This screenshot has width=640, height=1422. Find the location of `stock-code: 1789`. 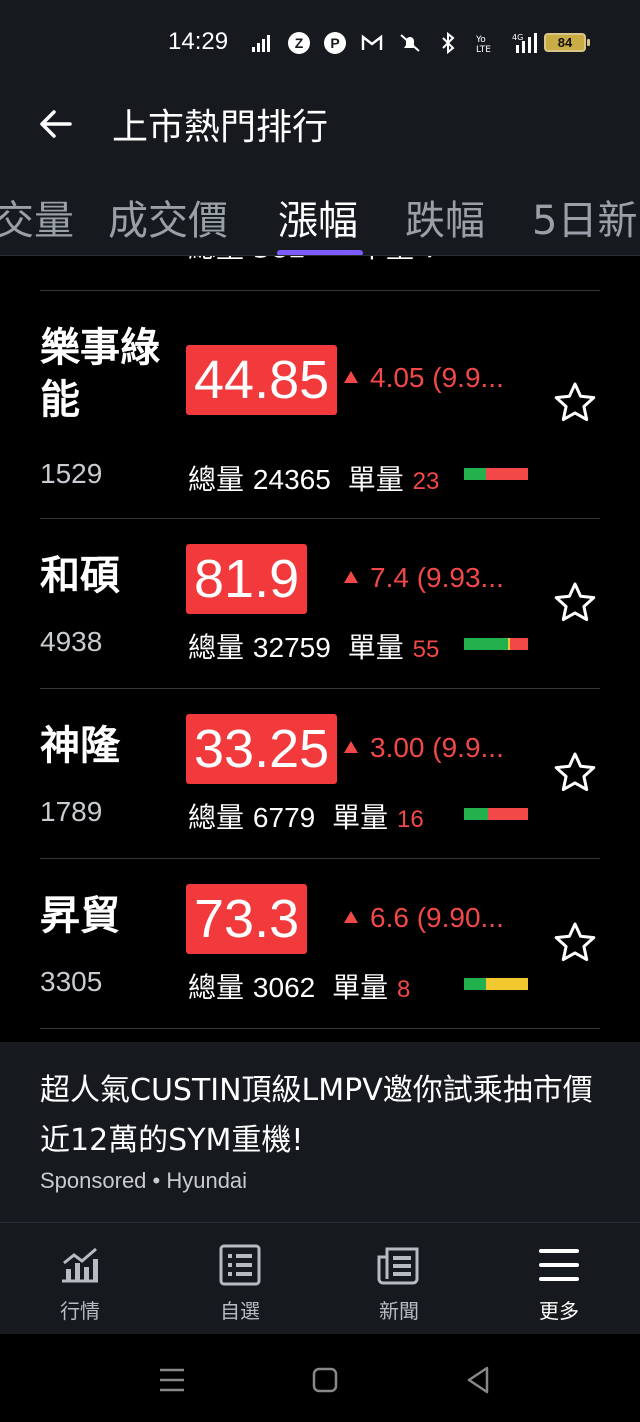

stock-code: 1789 is located at coordinates (71, 811).